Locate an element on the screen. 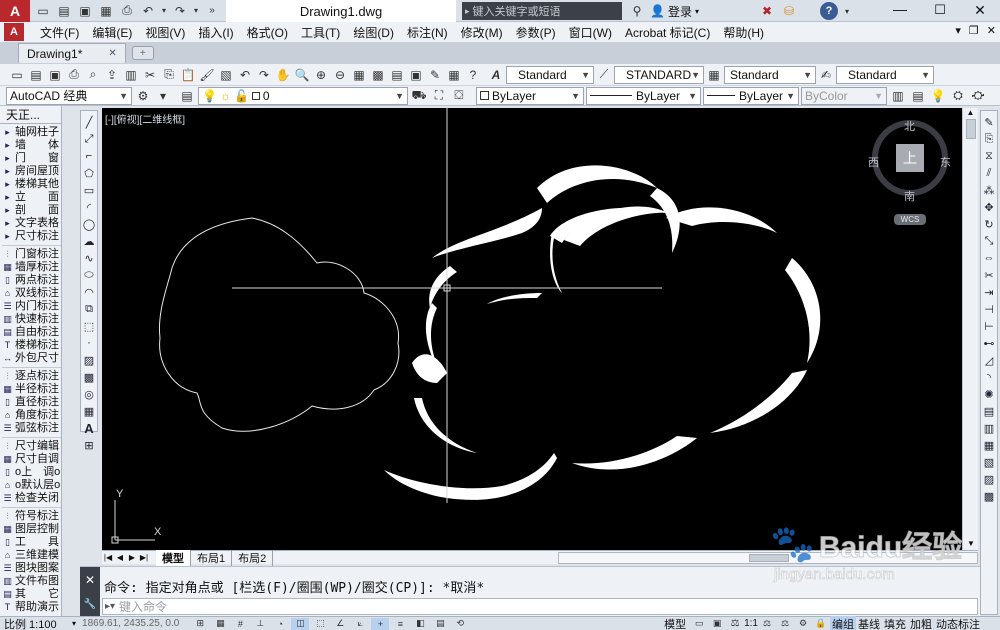  quick-view-layouts-icon: ▭ is located at coordinates (699, 624).